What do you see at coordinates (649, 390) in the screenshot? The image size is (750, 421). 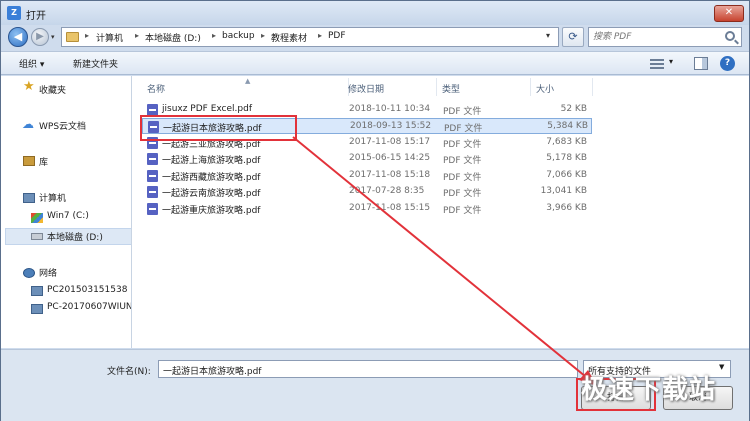 I see `watermark-text: 极速下载站` at bounding box center [649, 390].